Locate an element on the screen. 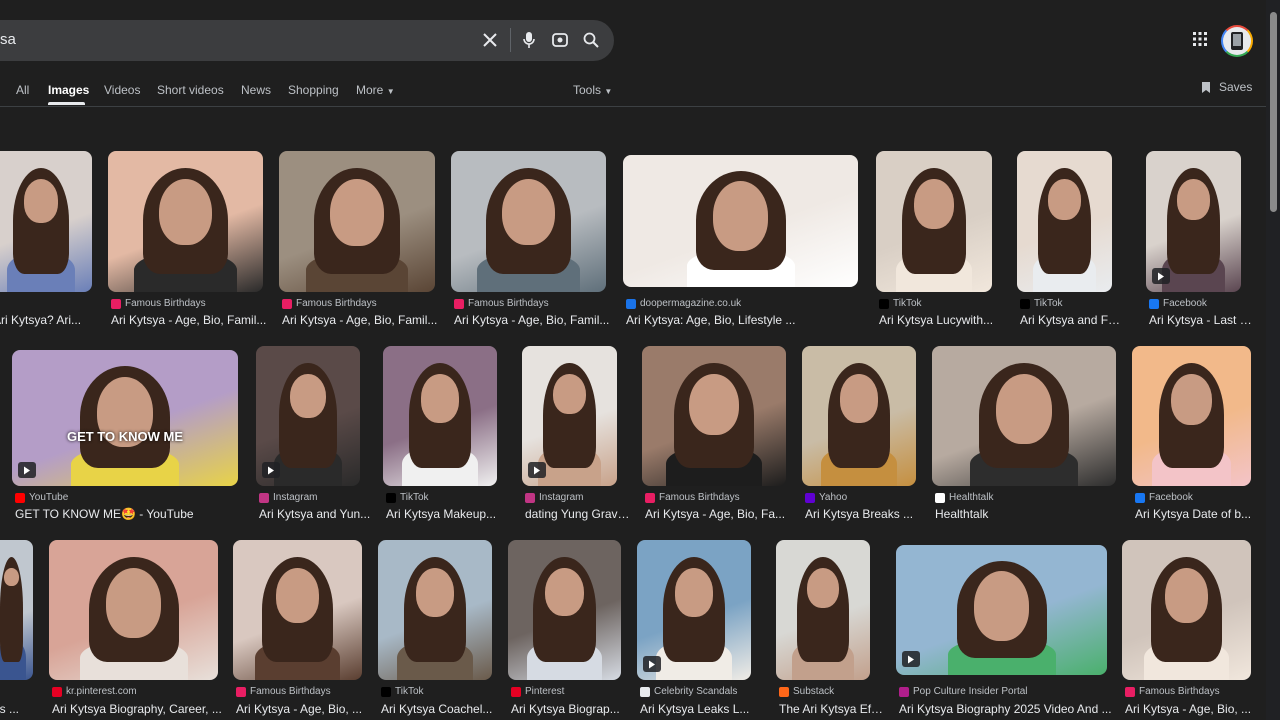 The width and height of the screenshot is (1280, 720). result-source: Pop Culture Insider Portal is located at coordinates (970, 691).